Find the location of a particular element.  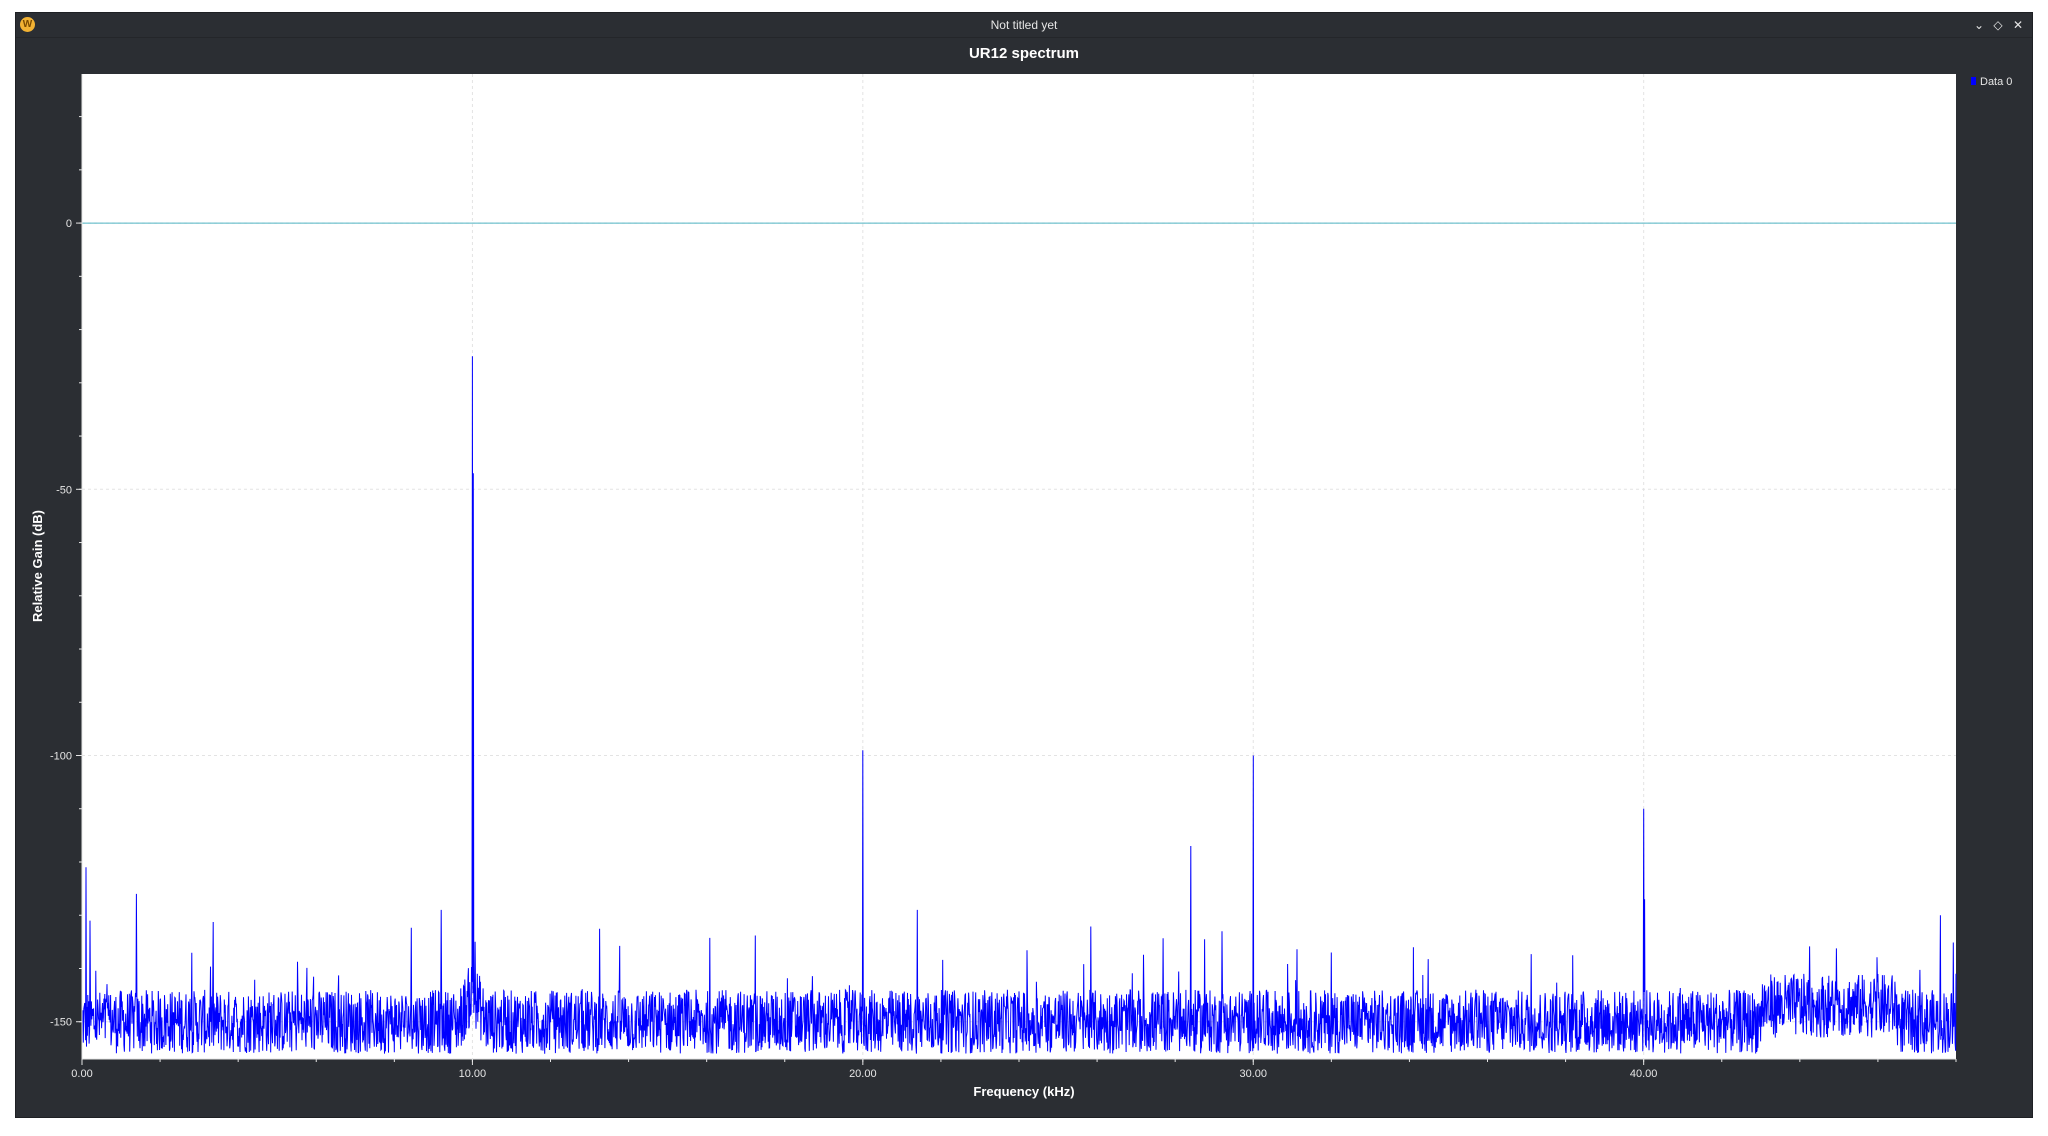

legend-swatch is located at coordinates (1973, 81).